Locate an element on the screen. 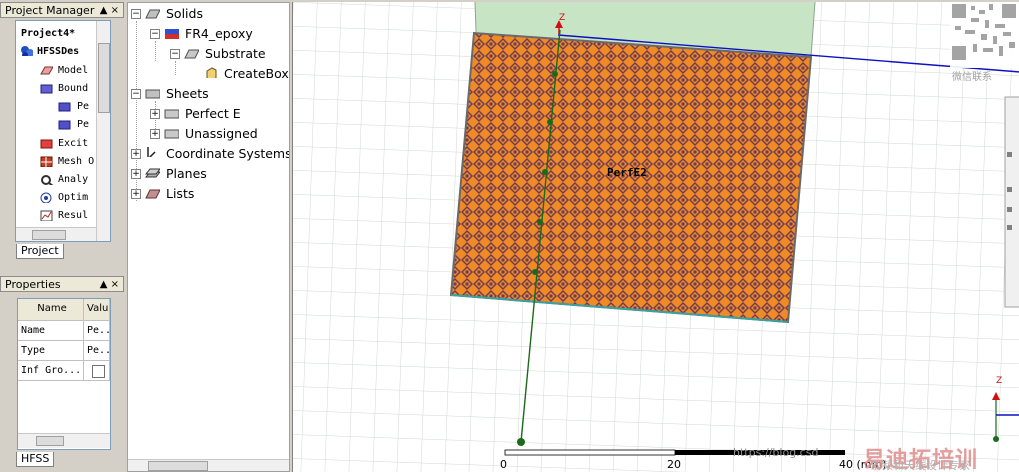  property-name: Type is located at coordinates (51, 351).